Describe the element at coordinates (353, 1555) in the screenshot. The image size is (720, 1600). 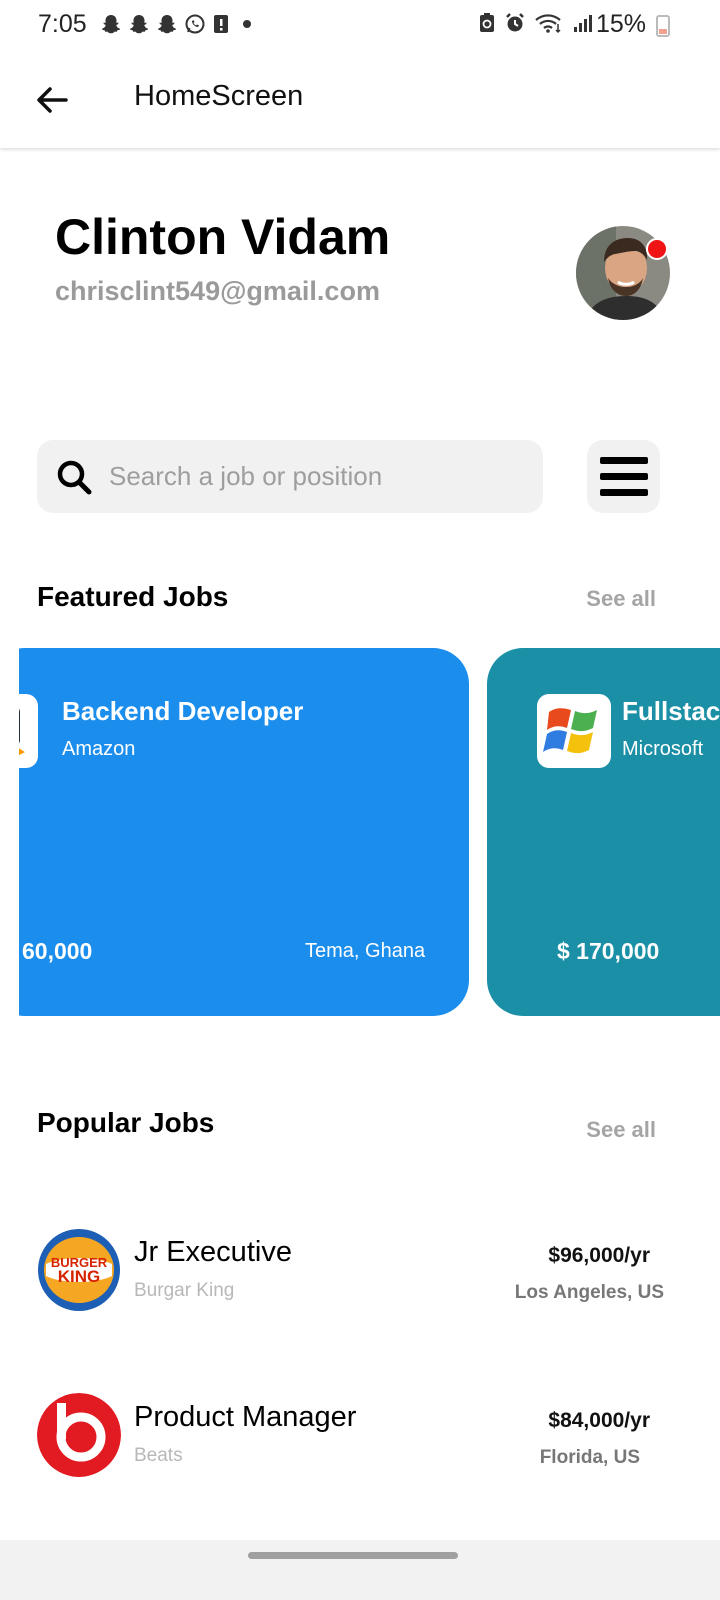
I see `home-indicator` at that location.